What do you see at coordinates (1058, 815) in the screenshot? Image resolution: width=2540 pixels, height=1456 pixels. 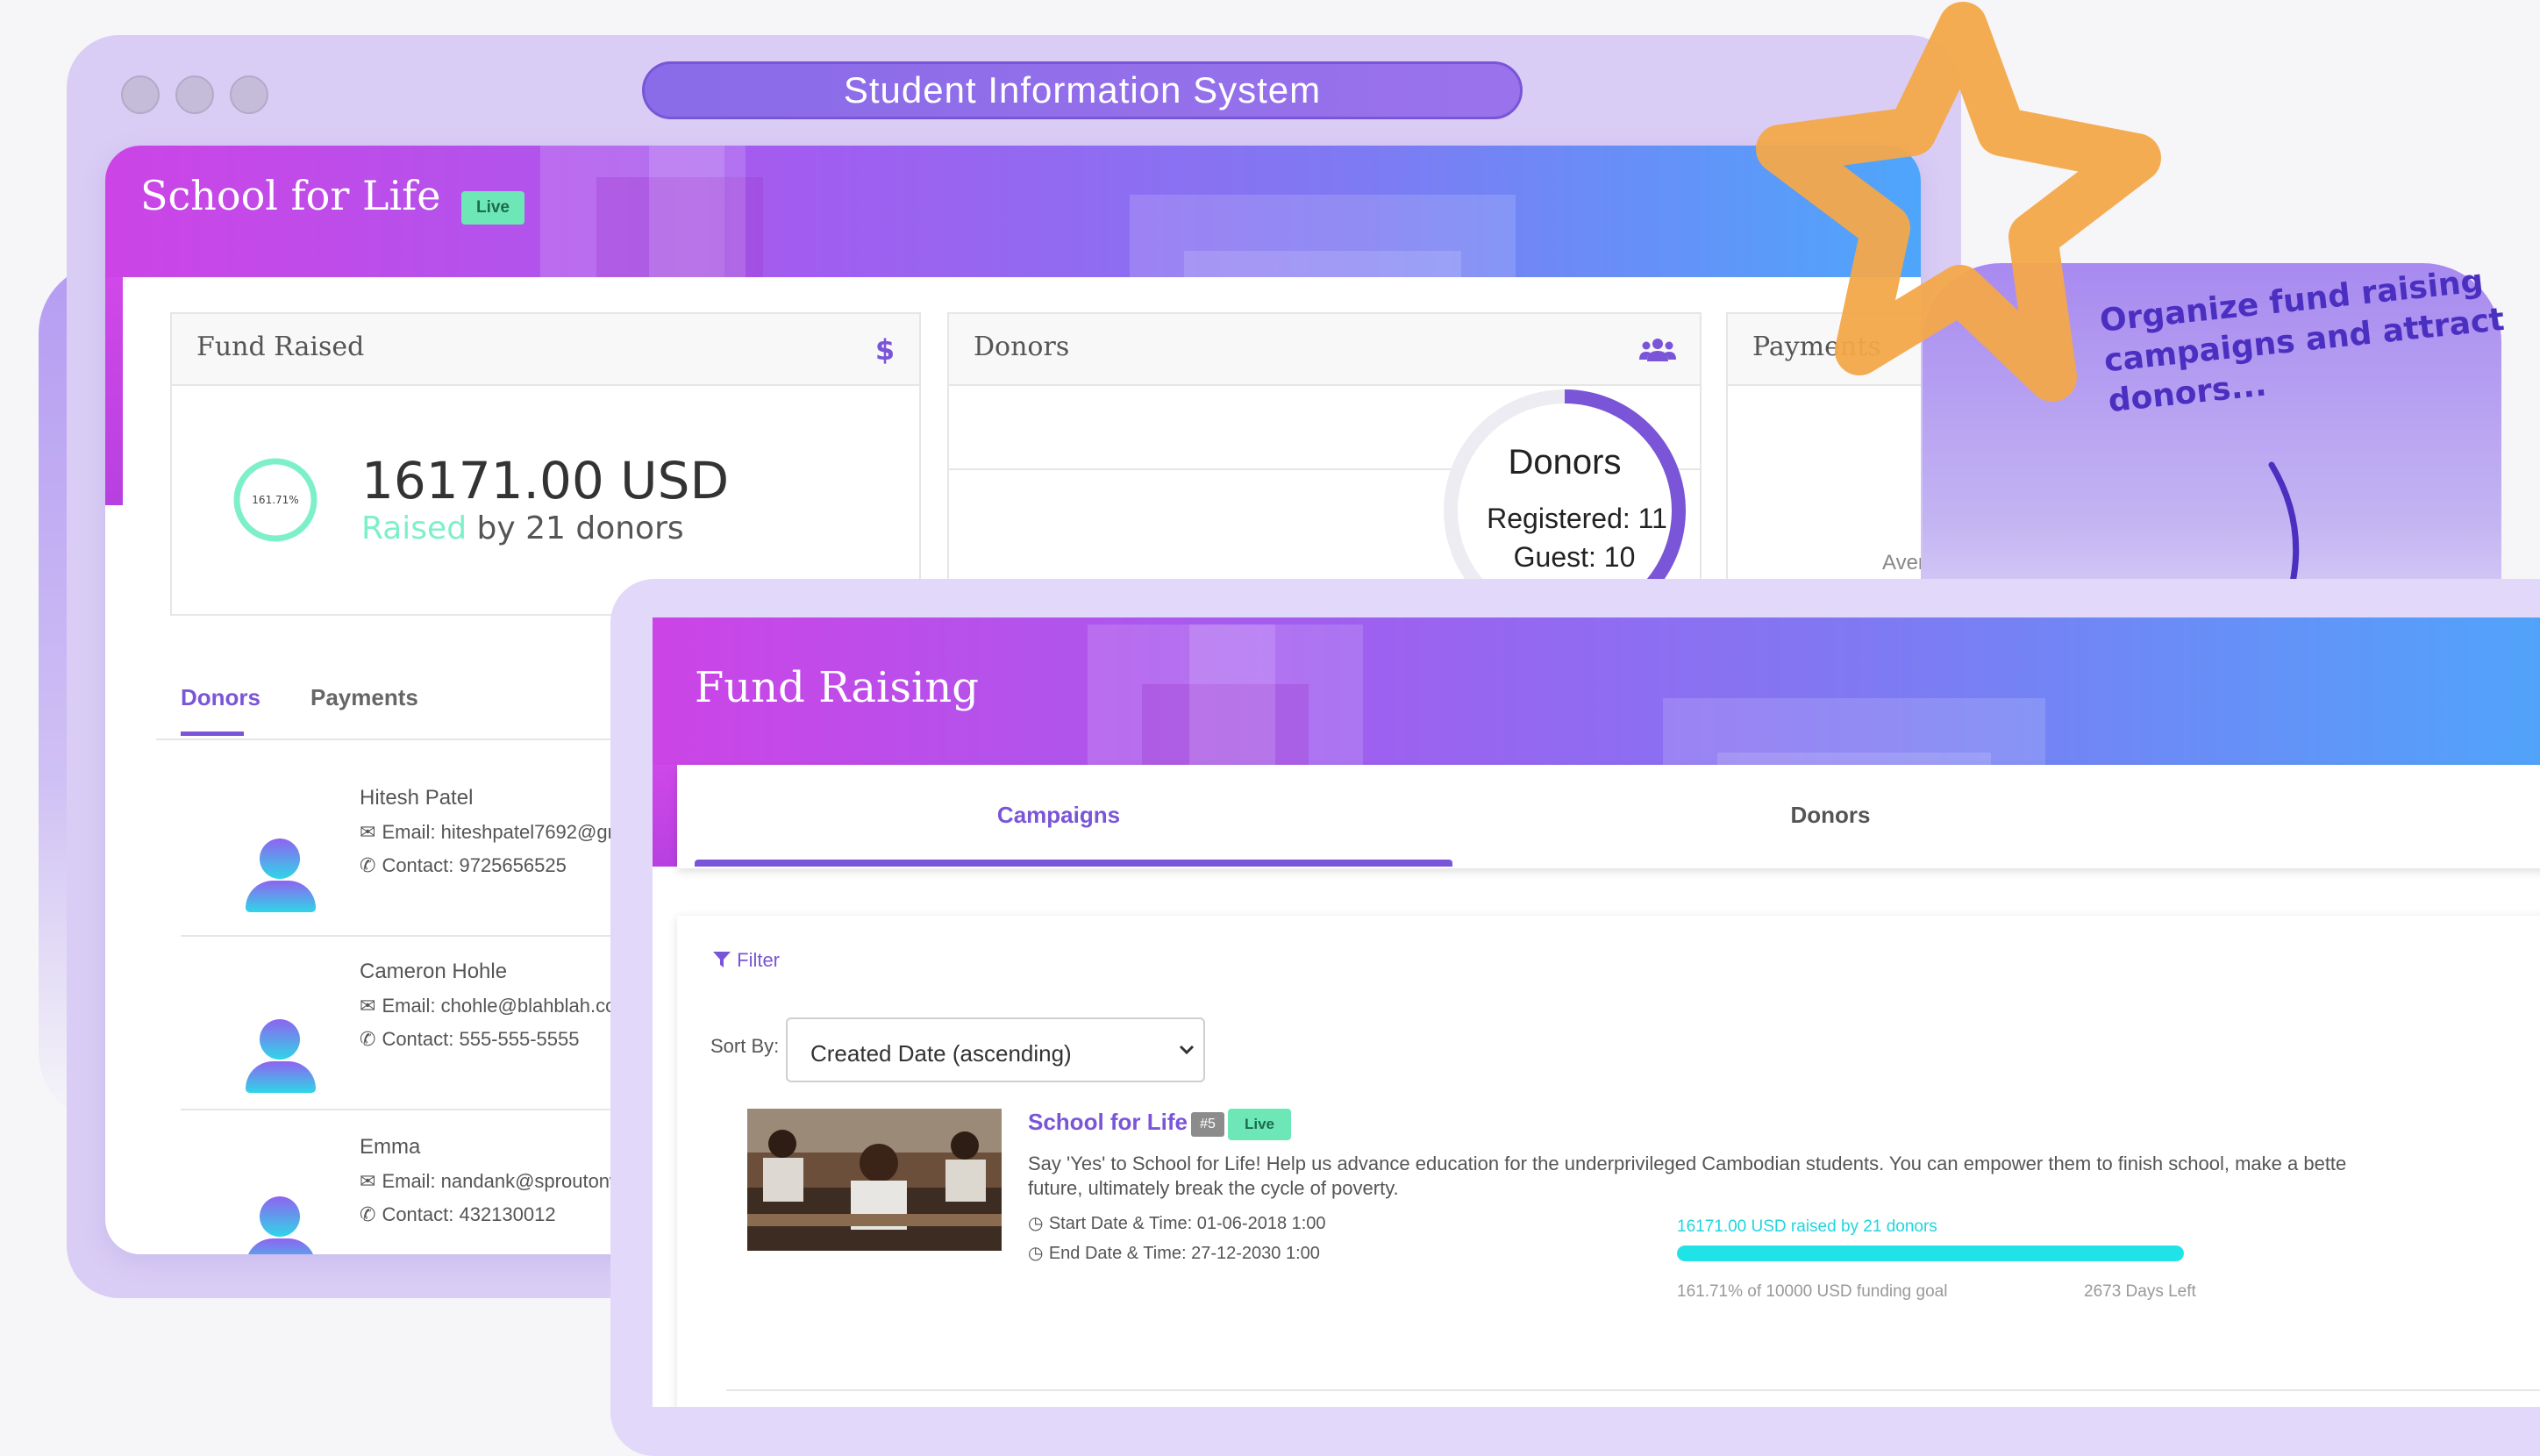 I see `tab-campaigns: Campaigns` at bounding box center [1058, 815].